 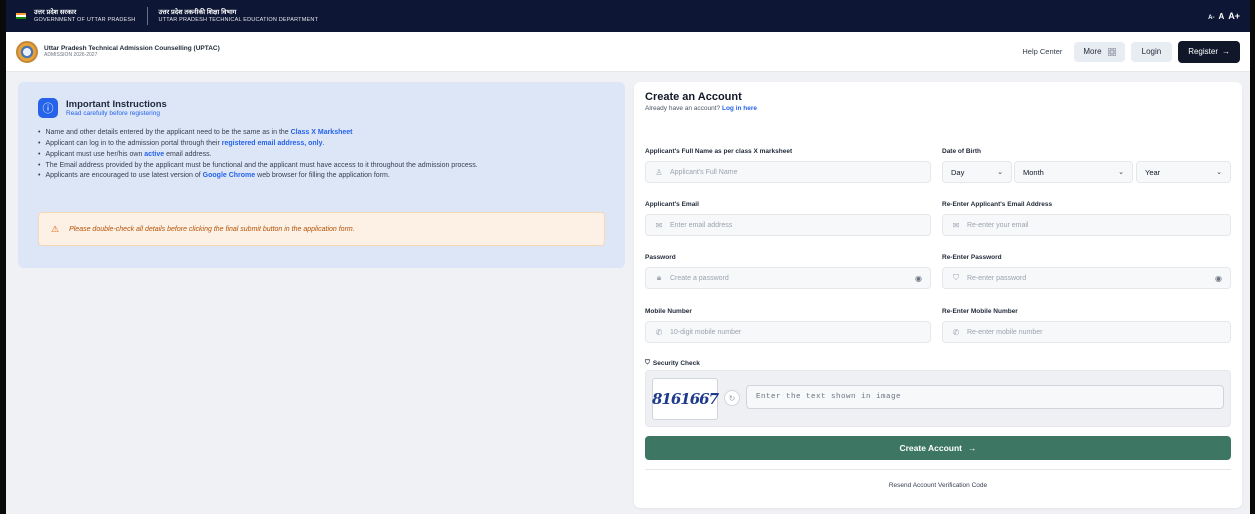 What do you see at coordinates (980, 311) in the screenshot?
I see `confirm-mobile-label: Re-Enter Mobile Number` at bounding box center [980, 311].